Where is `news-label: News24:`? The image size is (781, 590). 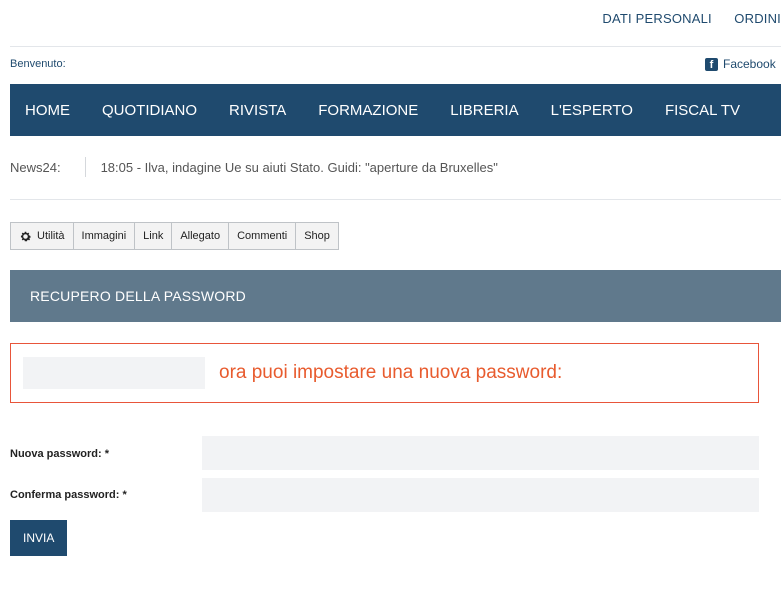
news-label: News24: is located at coordinates (35, 167).